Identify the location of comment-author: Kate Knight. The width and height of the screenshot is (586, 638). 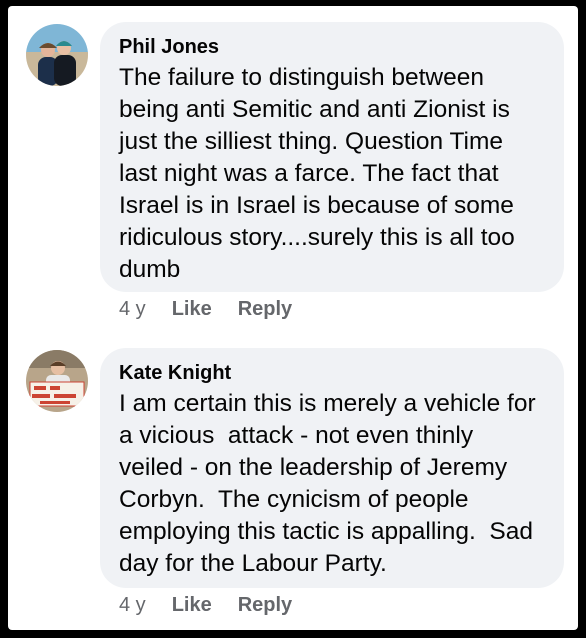
(175, 373).